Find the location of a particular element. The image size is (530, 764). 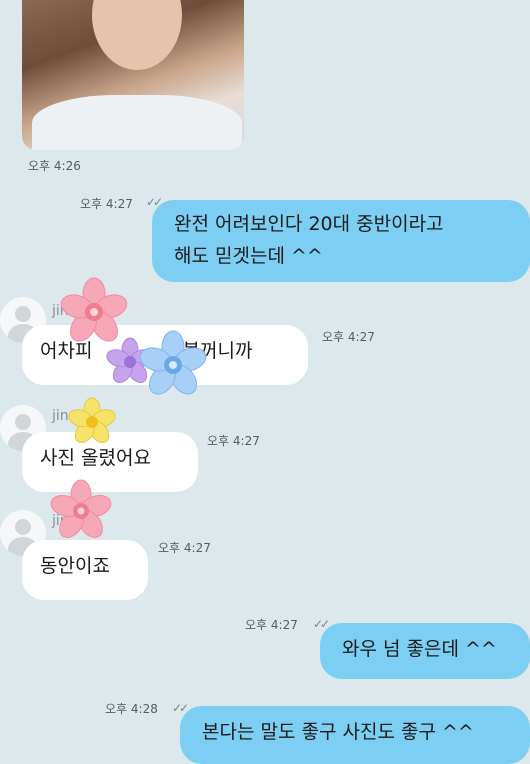

outgoing-message-bubble: 와우 넘 좋은데 ^^ is located at coordinates (425, 651).